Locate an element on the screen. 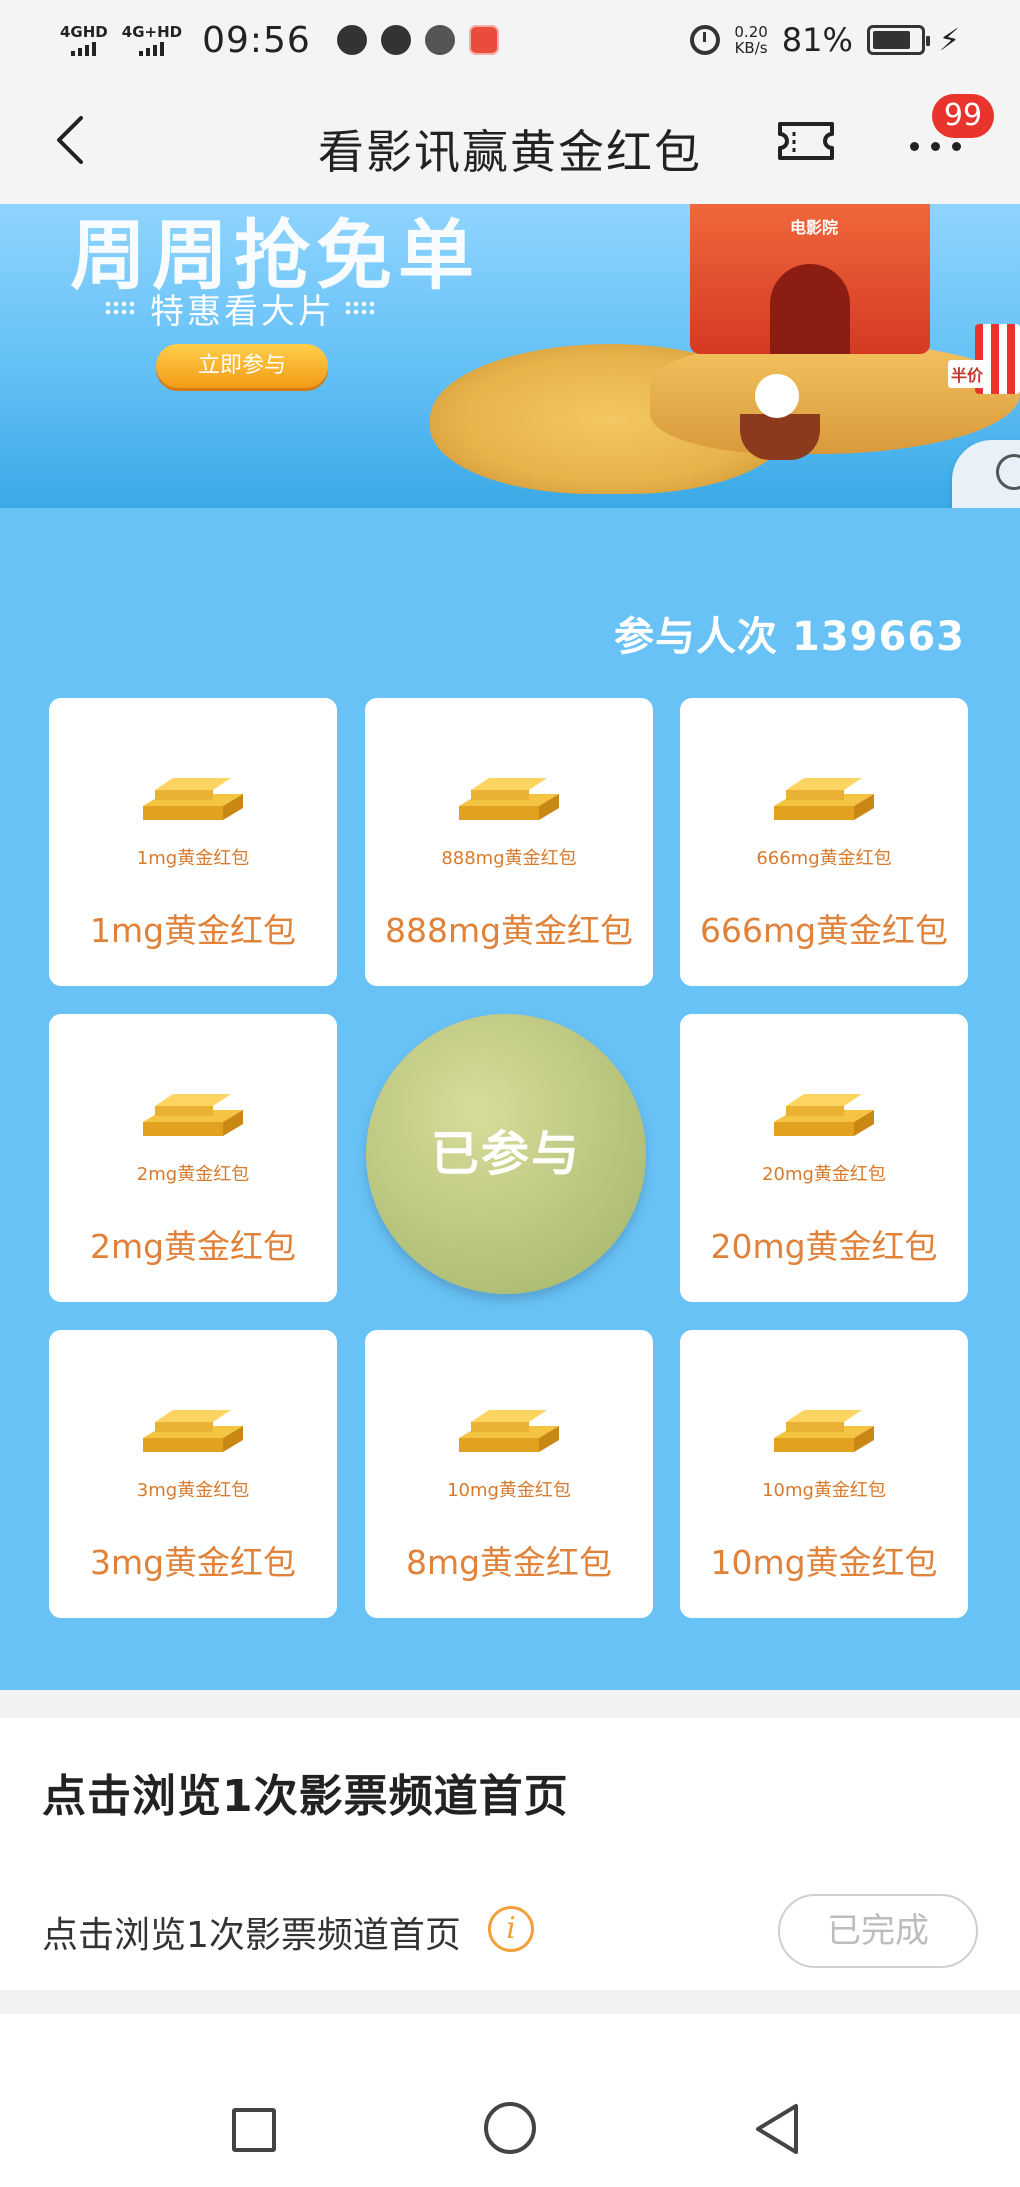 The width and height of the screenshot is (1020, 2187). speed-value: 0.20 is located at coordinates (751, 32).